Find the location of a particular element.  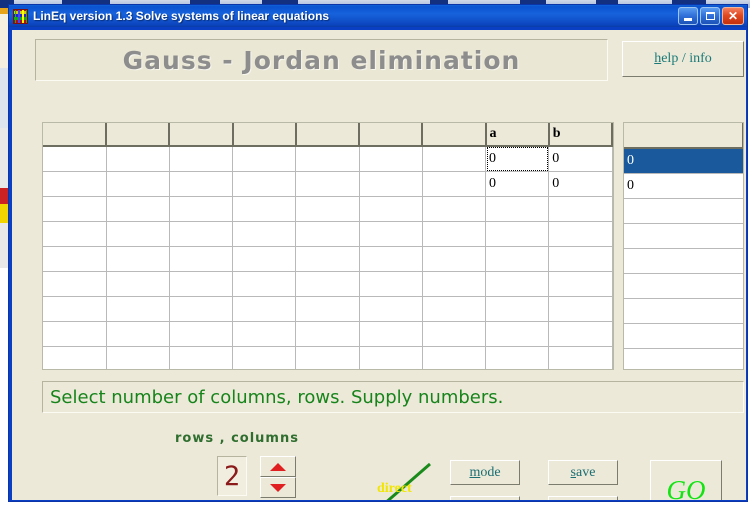

reset-button: reset is located at coordinates (485, 498).